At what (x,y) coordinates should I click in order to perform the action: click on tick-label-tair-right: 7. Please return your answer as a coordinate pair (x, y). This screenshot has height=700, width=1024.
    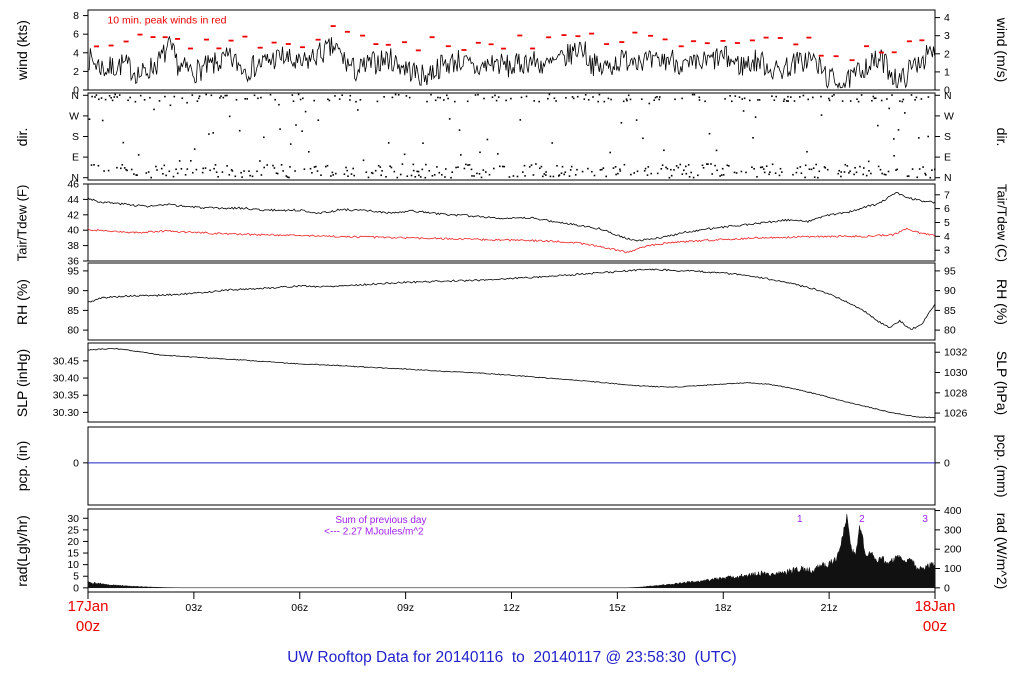
    Looking at the image, I should click on (947, 195).